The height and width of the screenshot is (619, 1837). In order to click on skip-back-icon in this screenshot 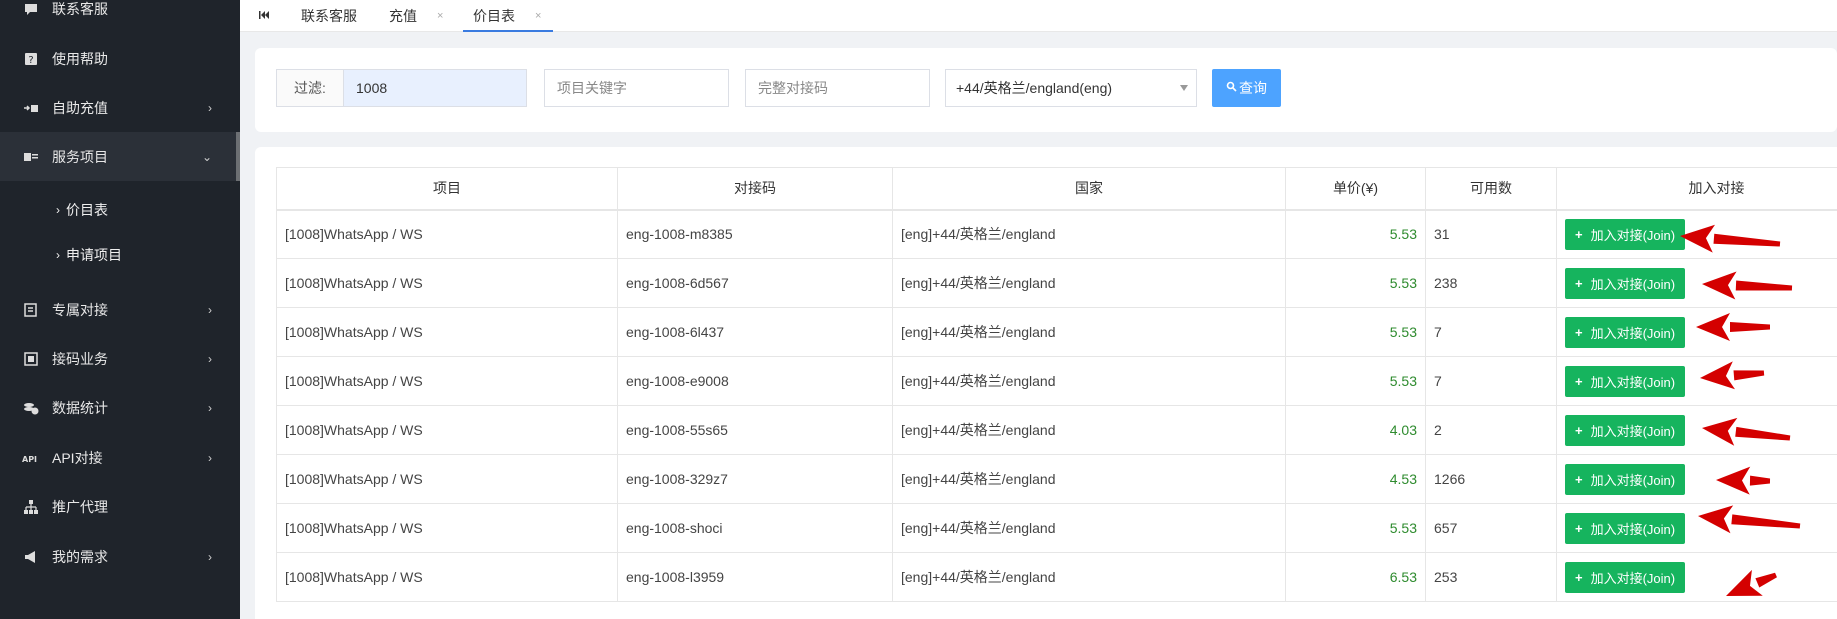, I will do `click(265, 16)`.